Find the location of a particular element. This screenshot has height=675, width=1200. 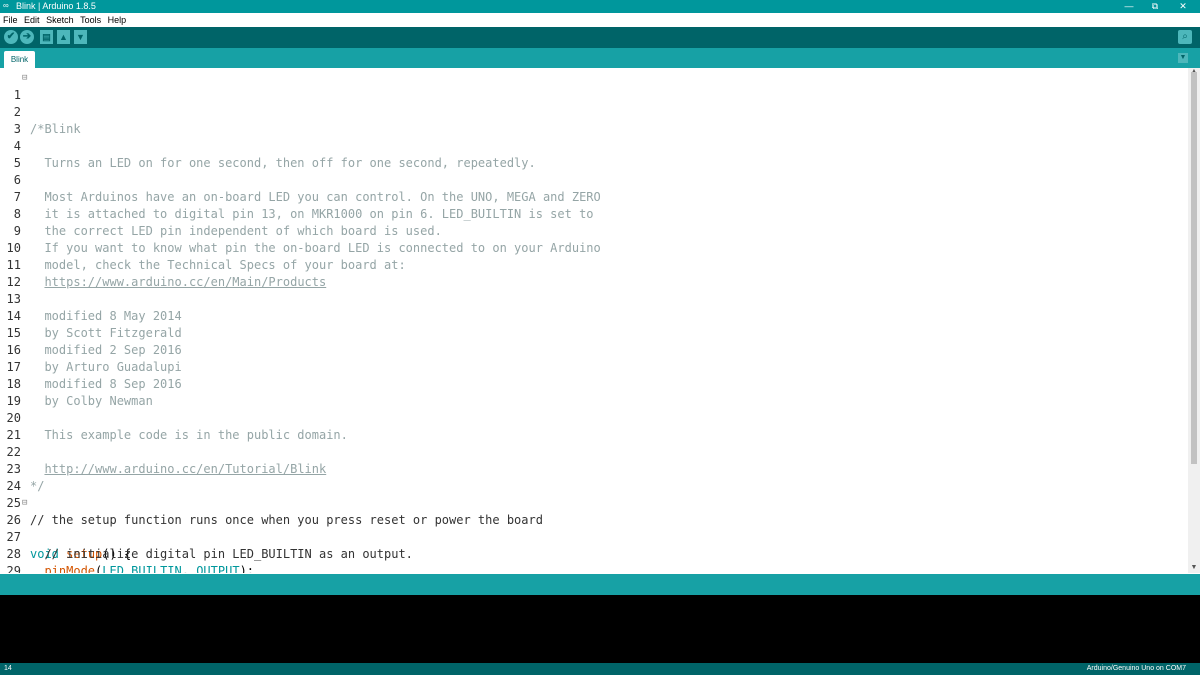

code-line: 16 by Arturo Guadalupi is located at coordinates (594, 349).